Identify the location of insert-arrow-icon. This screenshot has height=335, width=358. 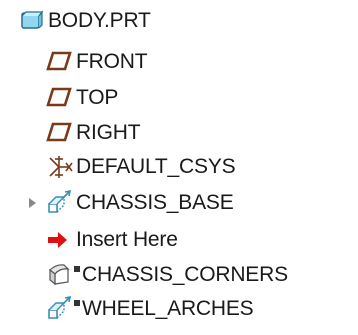
(61, 240).